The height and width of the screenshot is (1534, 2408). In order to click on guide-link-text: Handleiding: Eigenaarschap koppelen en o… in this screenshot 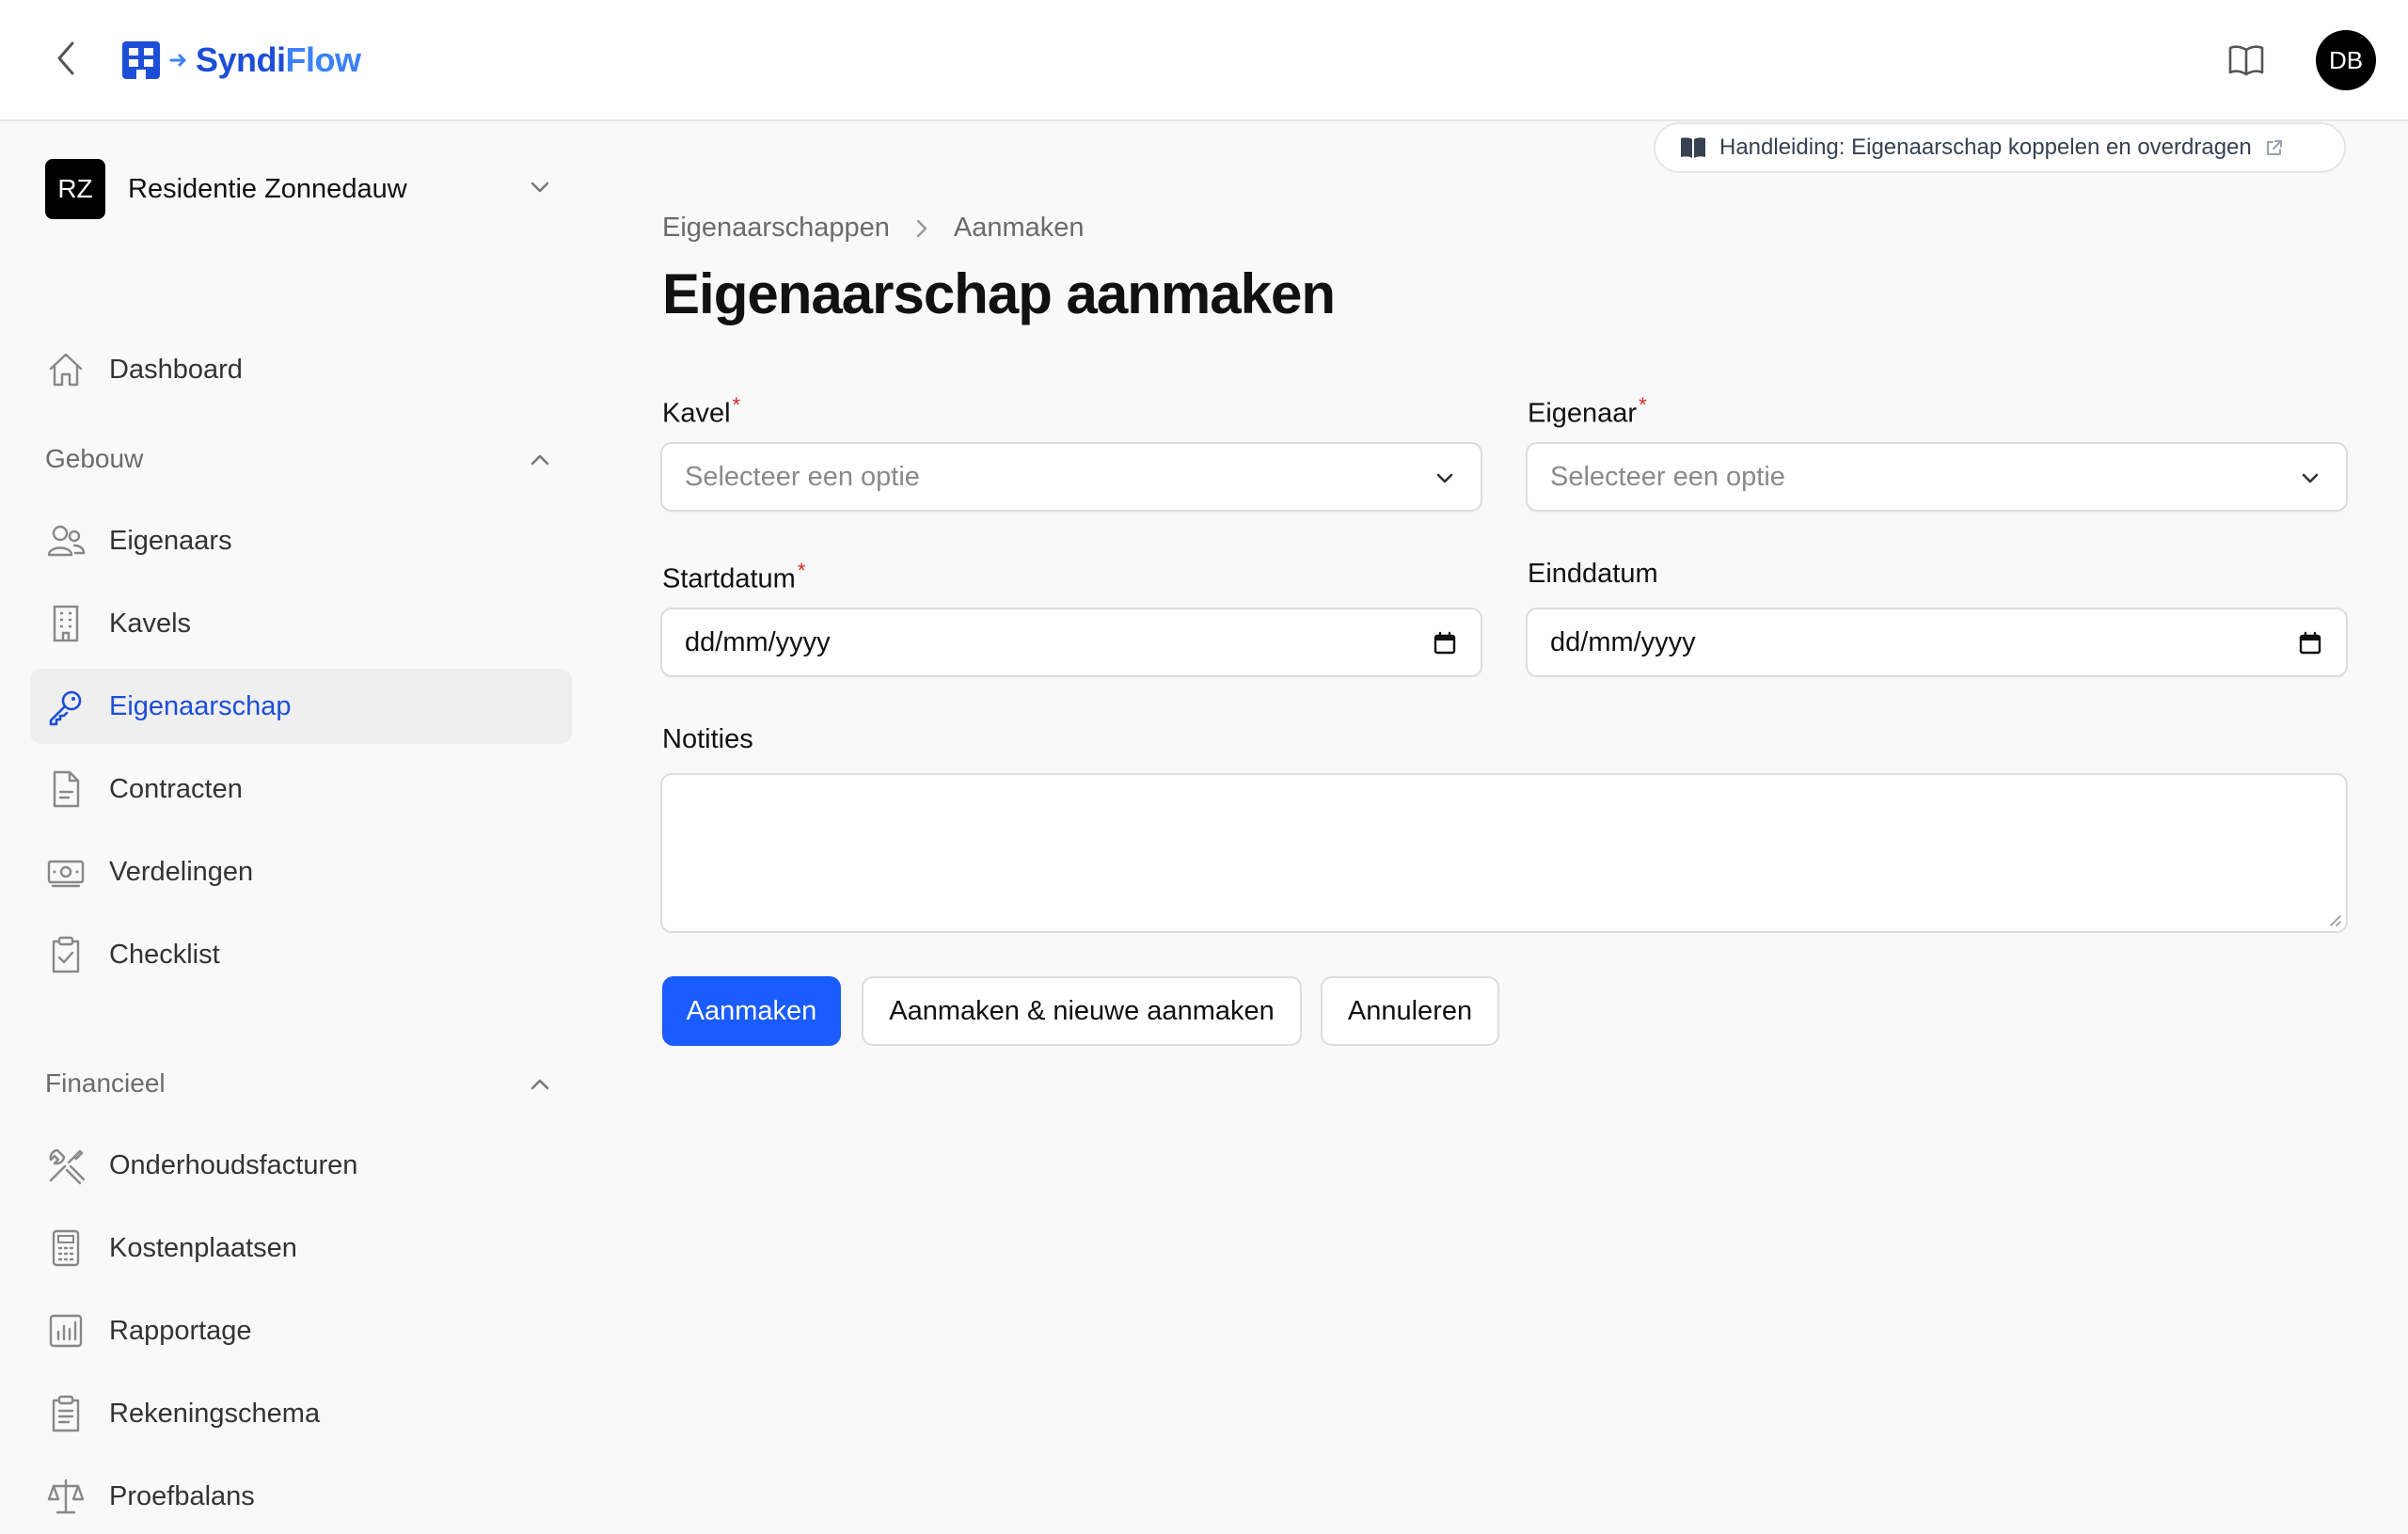, I will do `click(1986, 147)`.